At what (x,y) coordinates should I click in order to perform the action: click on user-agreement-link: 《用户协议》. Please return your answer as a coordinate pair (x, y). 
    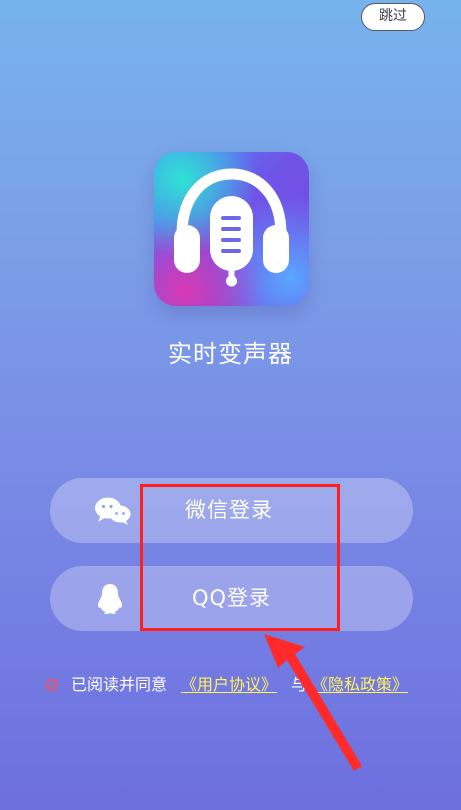
    Looking at the image, I should click on (229, 685).